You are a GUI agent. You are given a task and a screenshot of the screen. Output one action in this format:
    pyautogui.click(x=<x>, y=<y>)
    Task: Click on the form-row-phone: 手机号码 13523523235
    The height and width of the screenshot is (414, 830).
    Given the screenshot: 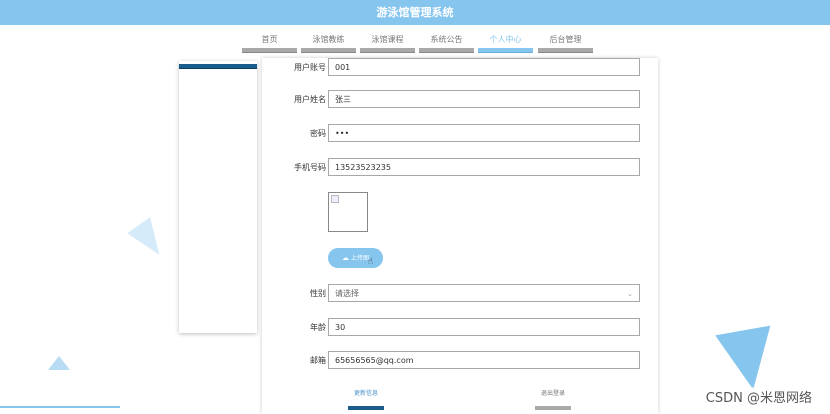 What is the action you would take?
    pyautogui.click(x=460, y=168)
    